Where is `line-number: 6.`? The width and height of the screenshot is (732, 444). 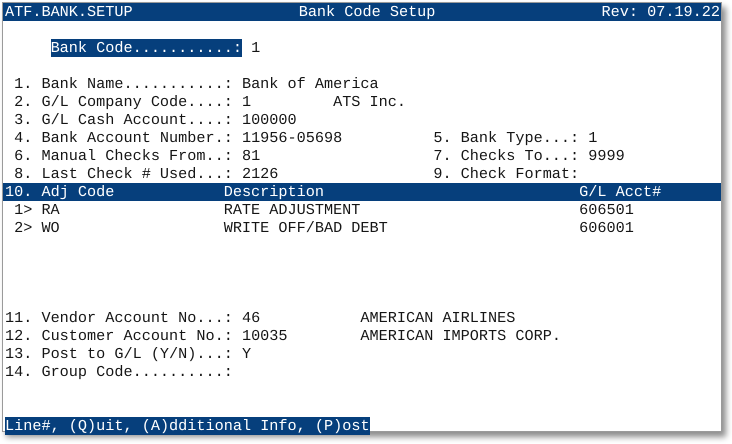 line-number: 6. is located at coordinates (23, 156).